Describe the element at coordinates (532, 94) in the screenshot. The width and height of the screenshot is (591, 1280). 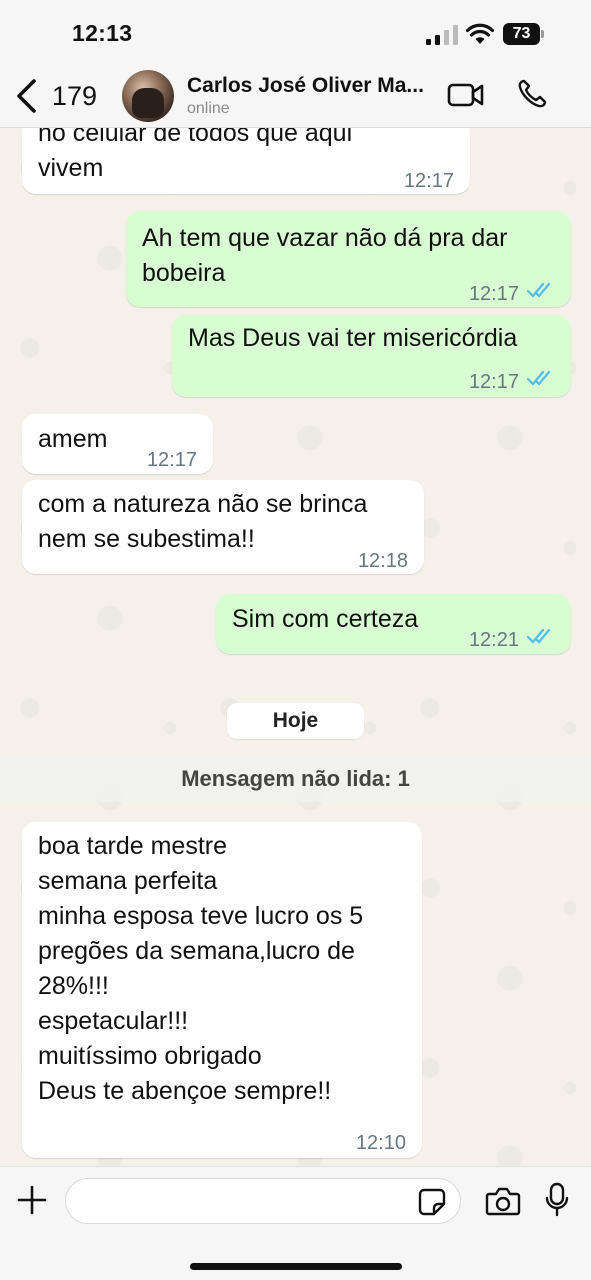
I see `phone-icon` at that location.